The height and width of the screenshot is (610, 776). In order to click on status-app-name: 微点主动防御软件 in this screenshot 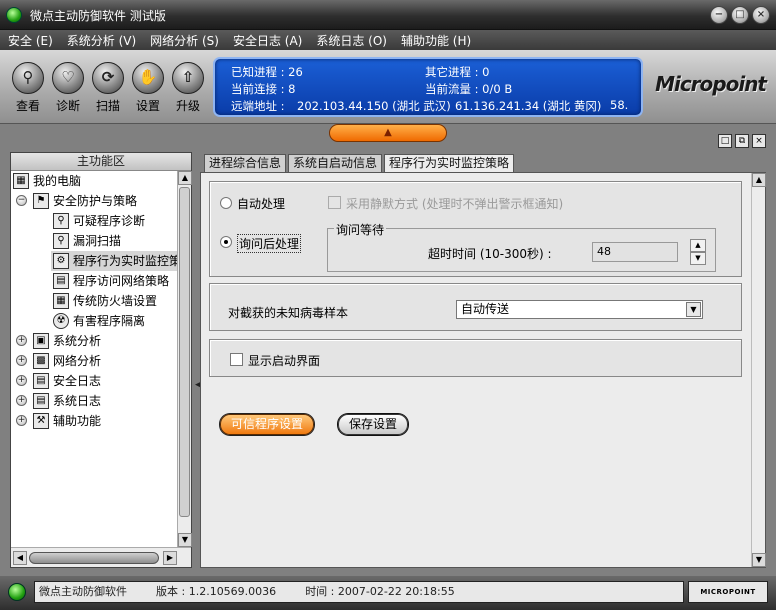, I will do `click(83, 591)`.